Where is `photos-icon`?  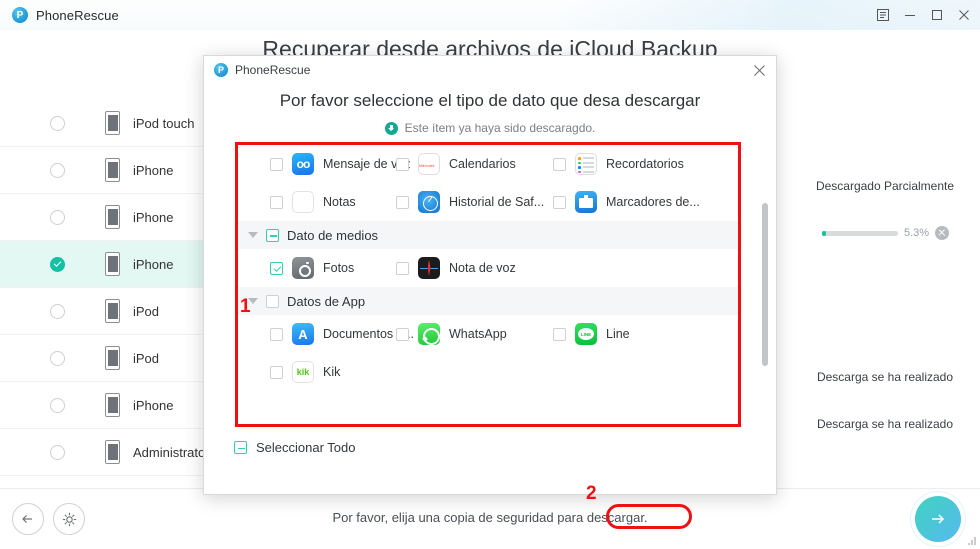
photos-icon is located at coordinates (303, 268).